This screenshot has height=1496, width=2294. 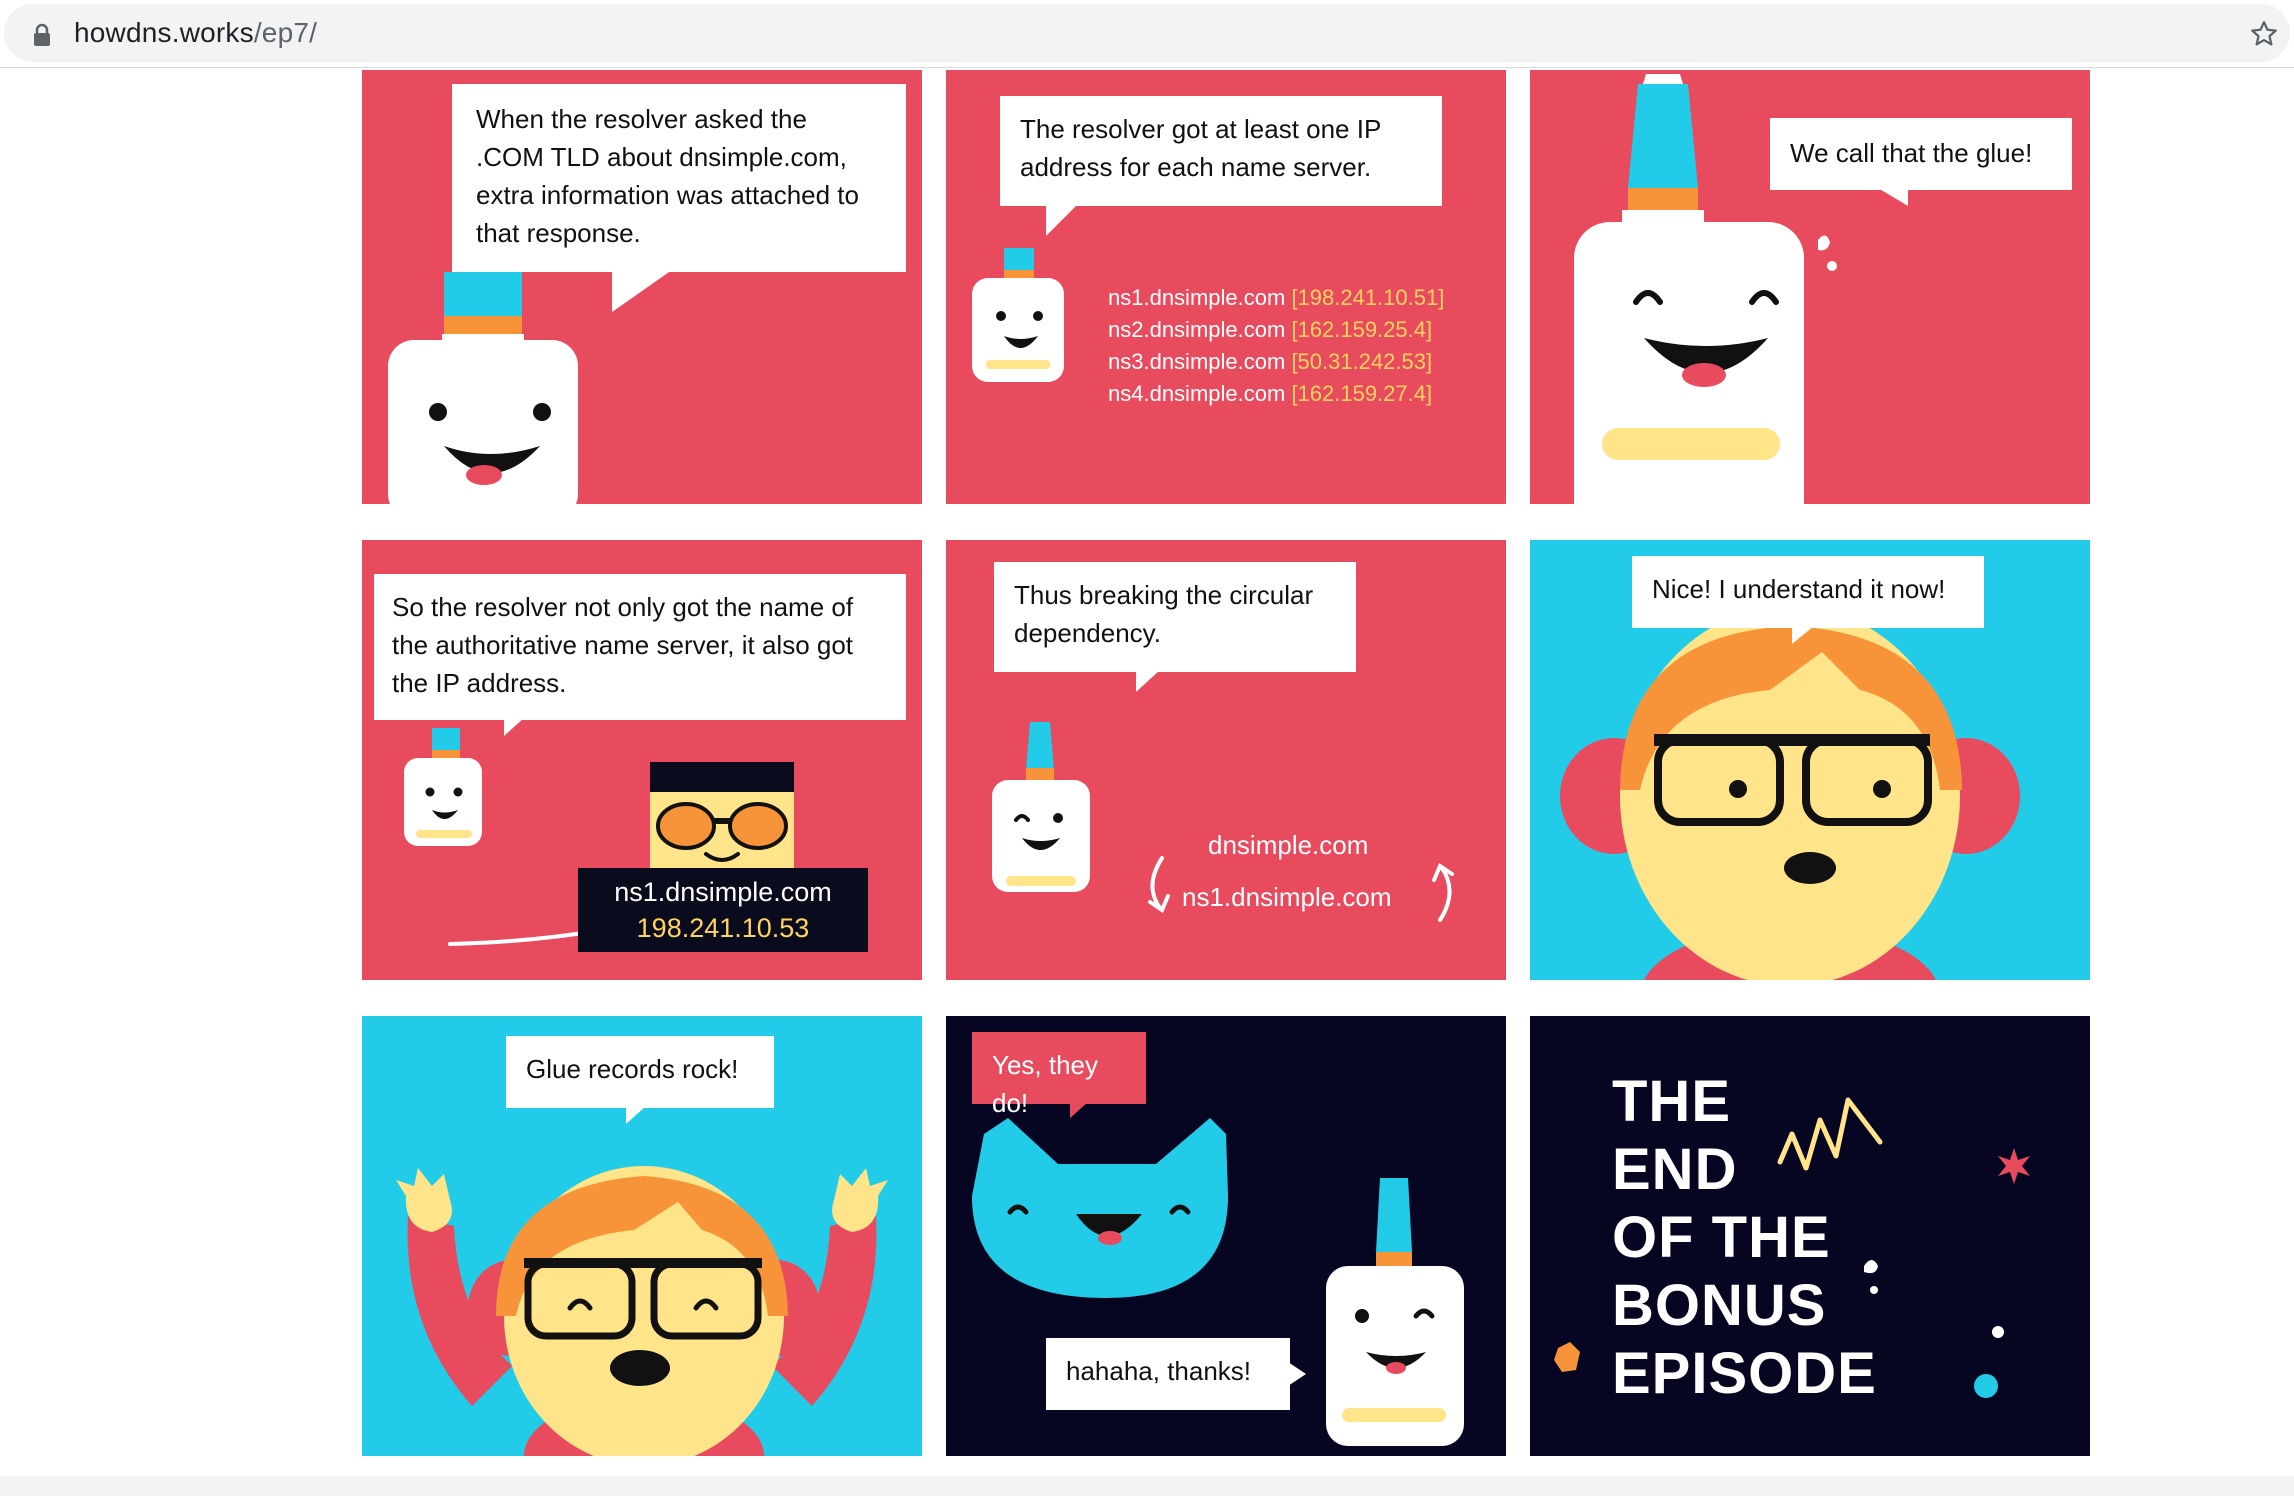 I want to click on comic-panel-7: Glue records rock!, so click(x=642, y=1236).